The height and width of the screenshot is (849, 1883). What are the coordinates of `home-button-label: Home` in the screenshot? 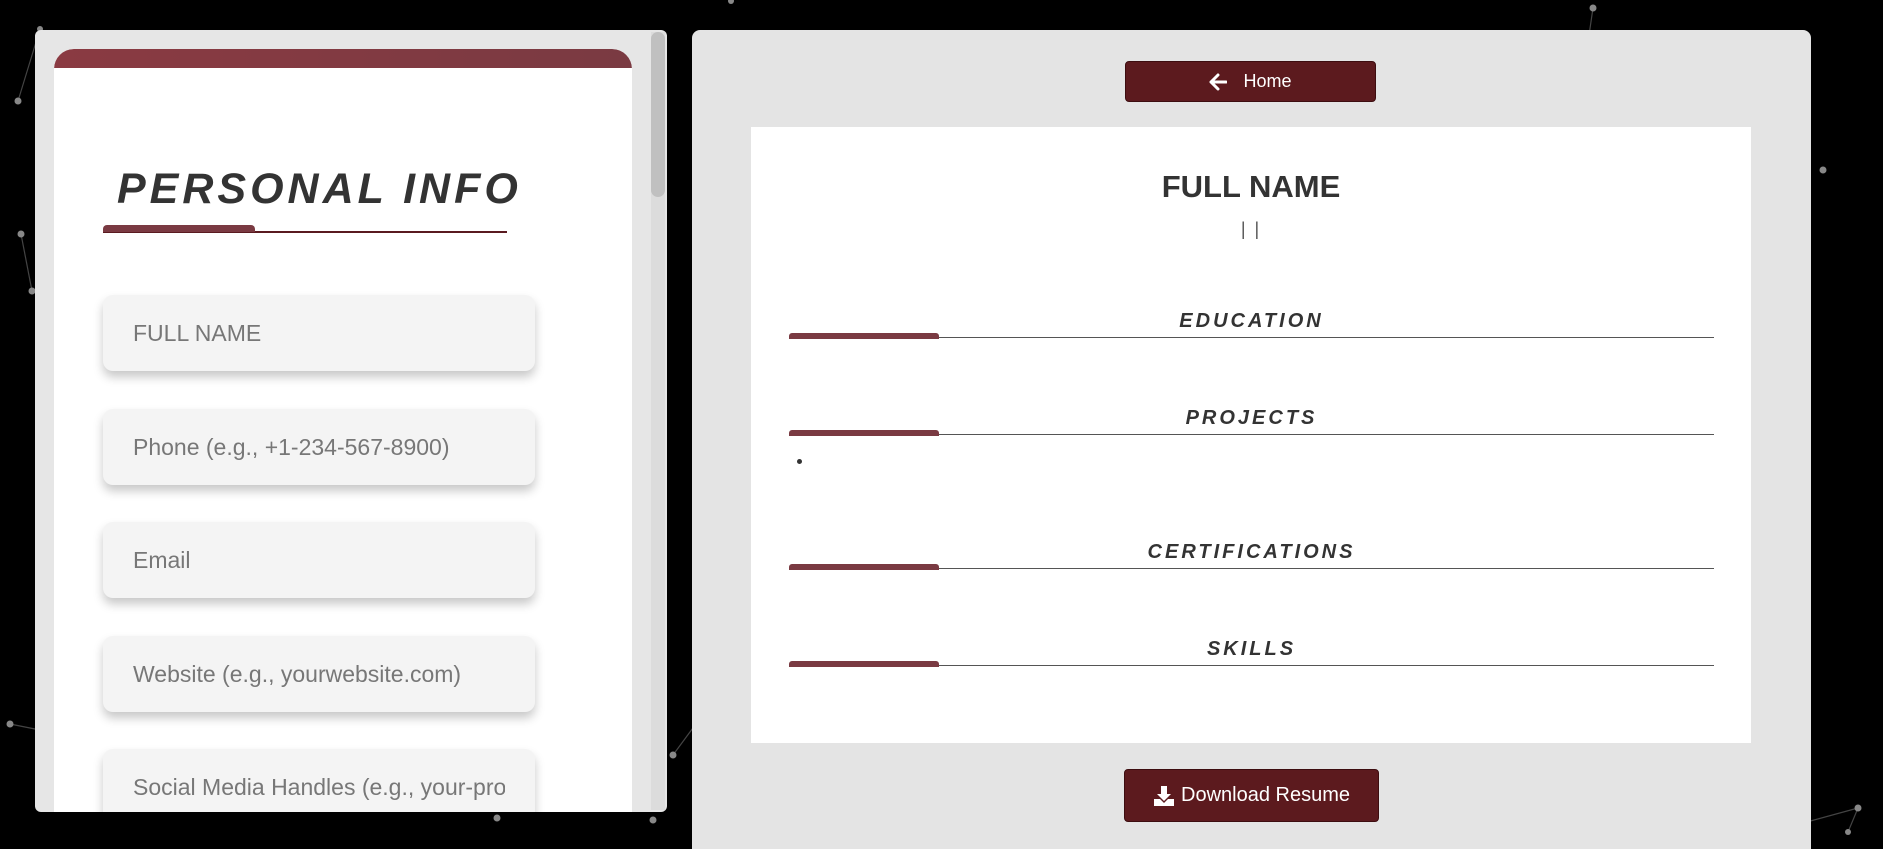 It's located at (1267, 81).